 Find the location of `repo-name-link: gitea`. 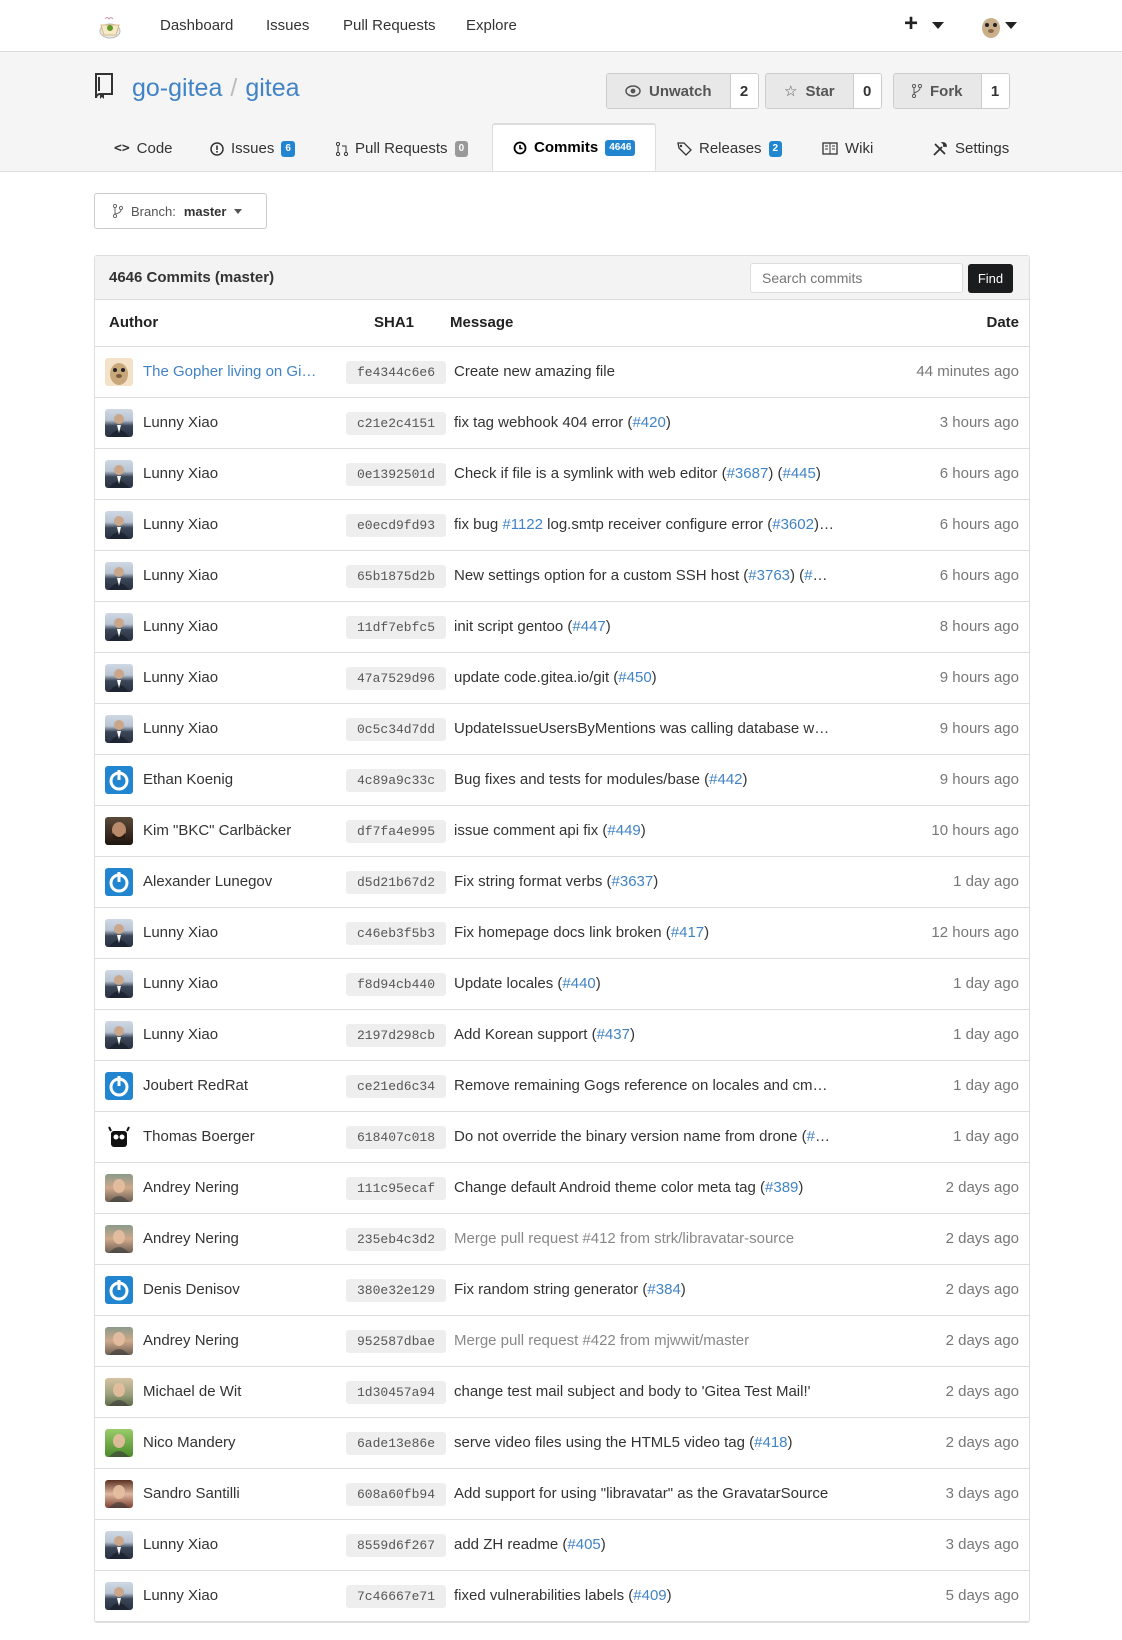

repo-name-link: gitea is located at coordinates (272, 88).